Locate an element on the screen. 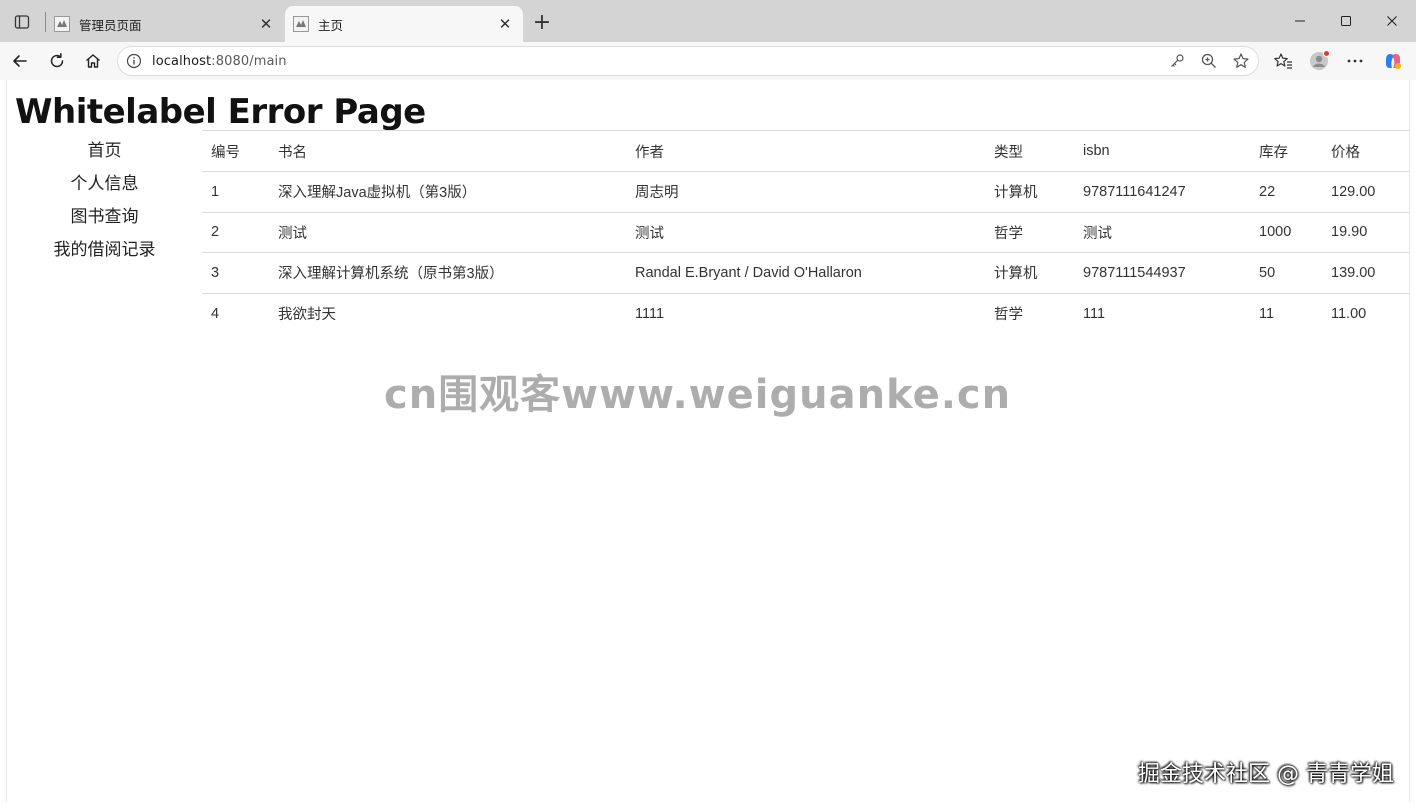 This screenshot has height=808, width=1416. cell-author: 测试 is located at coordinates (805, 232).